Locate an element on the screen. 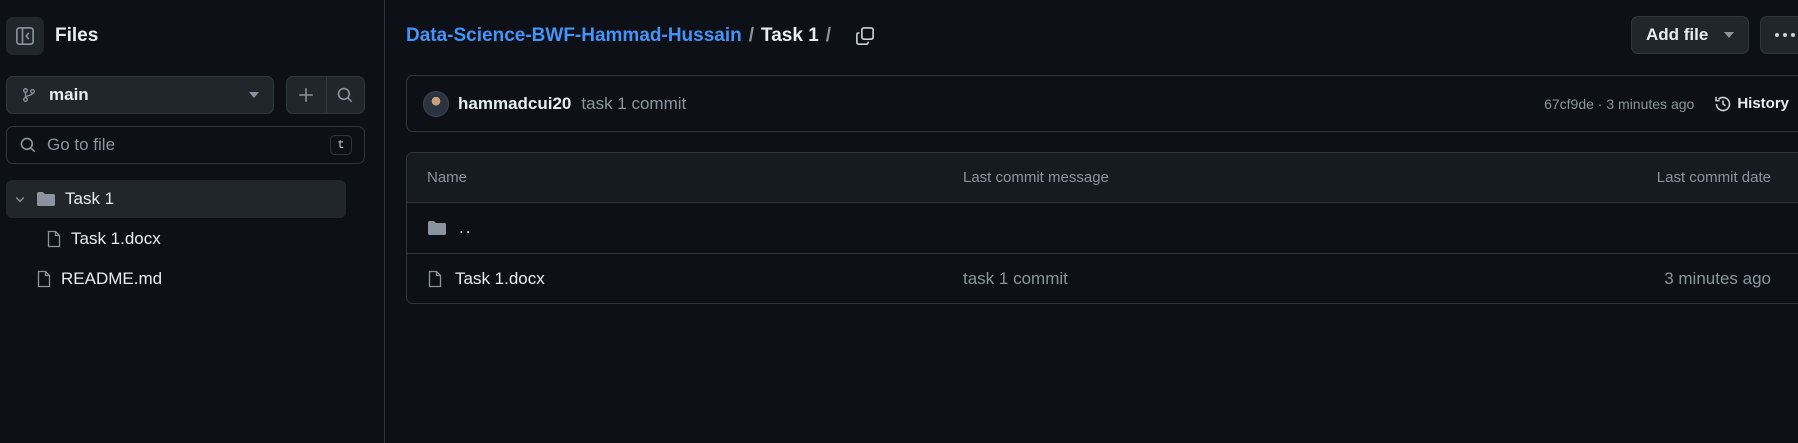  copy-path-button is located at coordinates (865, 36).